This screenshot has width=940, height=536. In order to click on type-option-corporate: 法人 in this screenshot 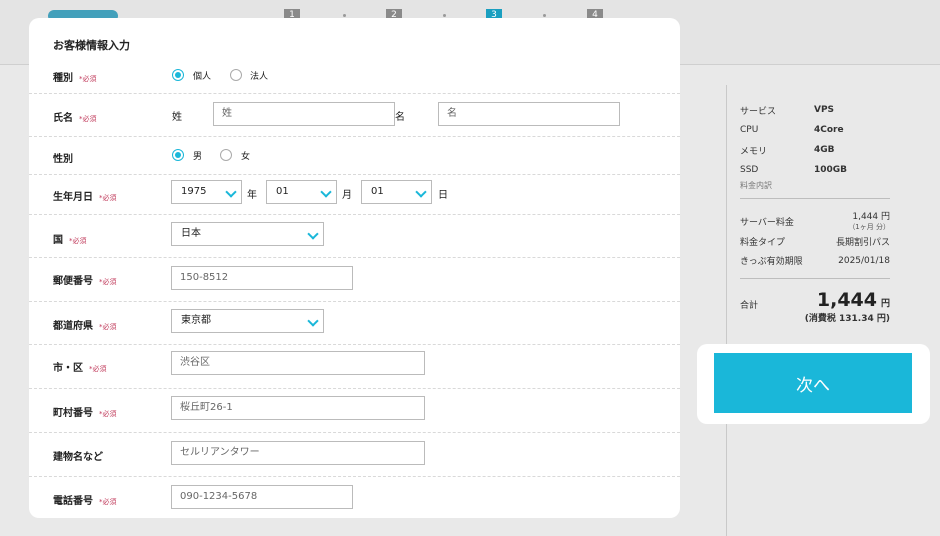, I will do `click(259, 77)`.